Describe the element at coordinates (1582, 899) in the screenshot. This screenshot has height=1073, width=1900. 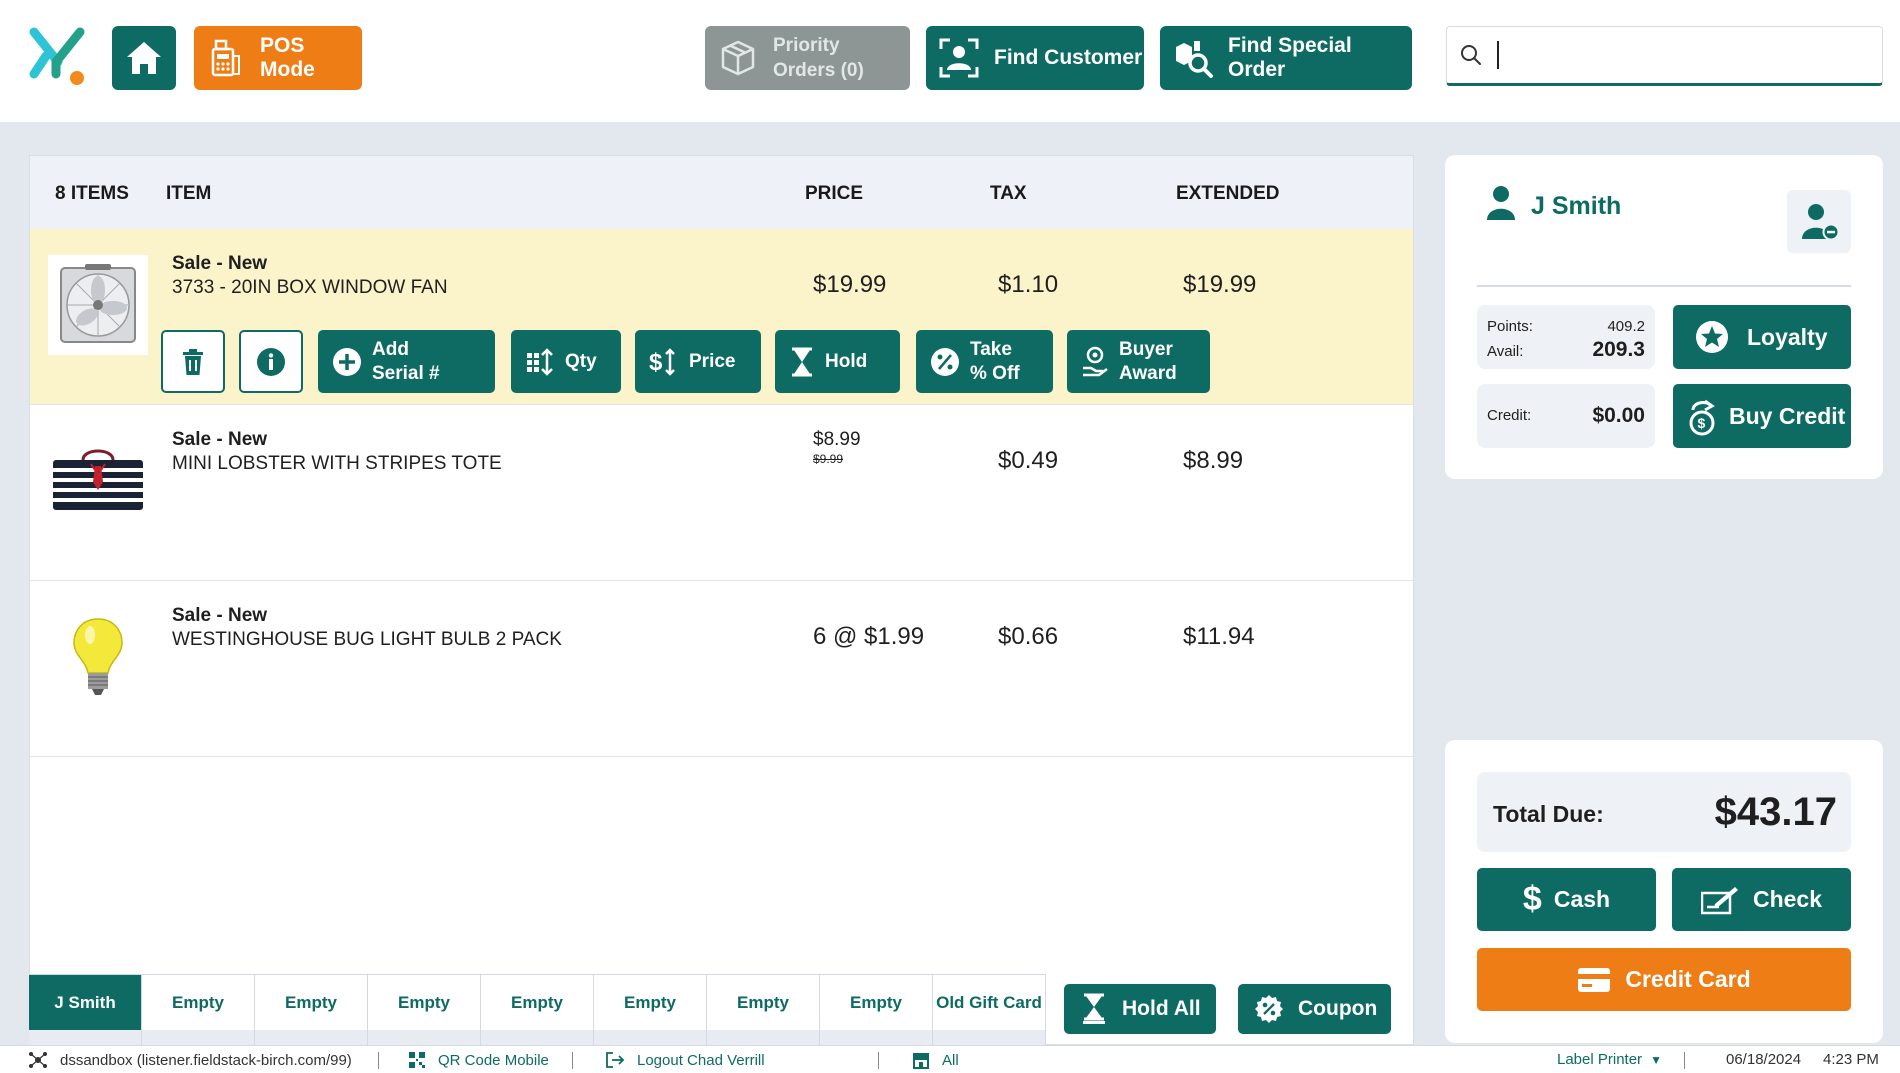
I see `cash-label: Cash` at that location.